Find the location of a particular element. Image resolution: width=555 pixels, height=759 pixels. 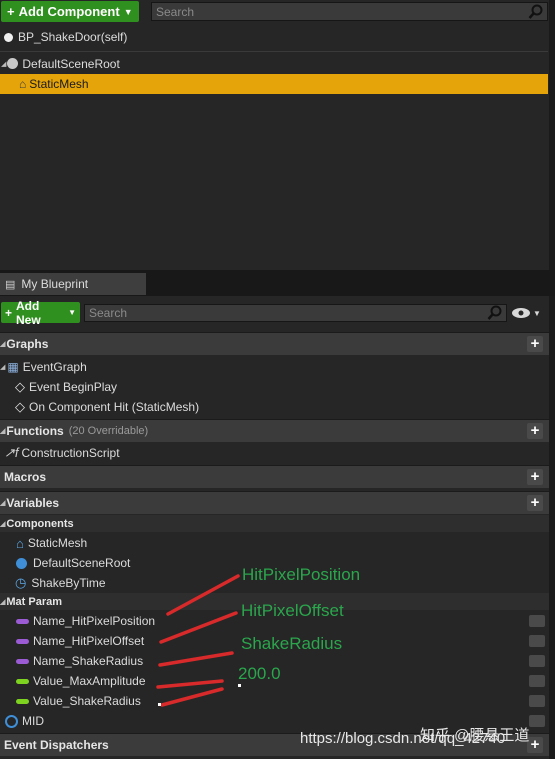

annotation-label: 200.0 is located at coordinates (259, 673).